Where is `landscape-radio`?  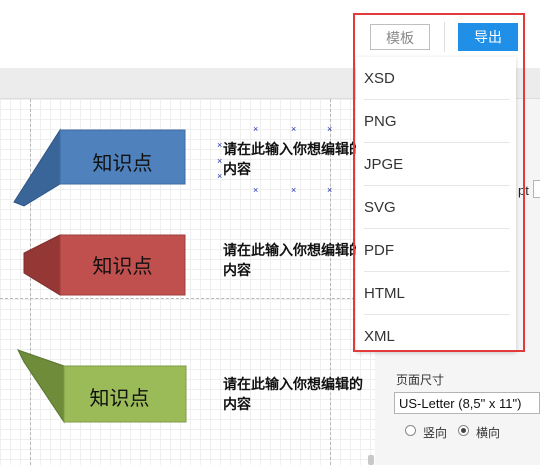 landscape-radio is located at coordinates (463, 430).